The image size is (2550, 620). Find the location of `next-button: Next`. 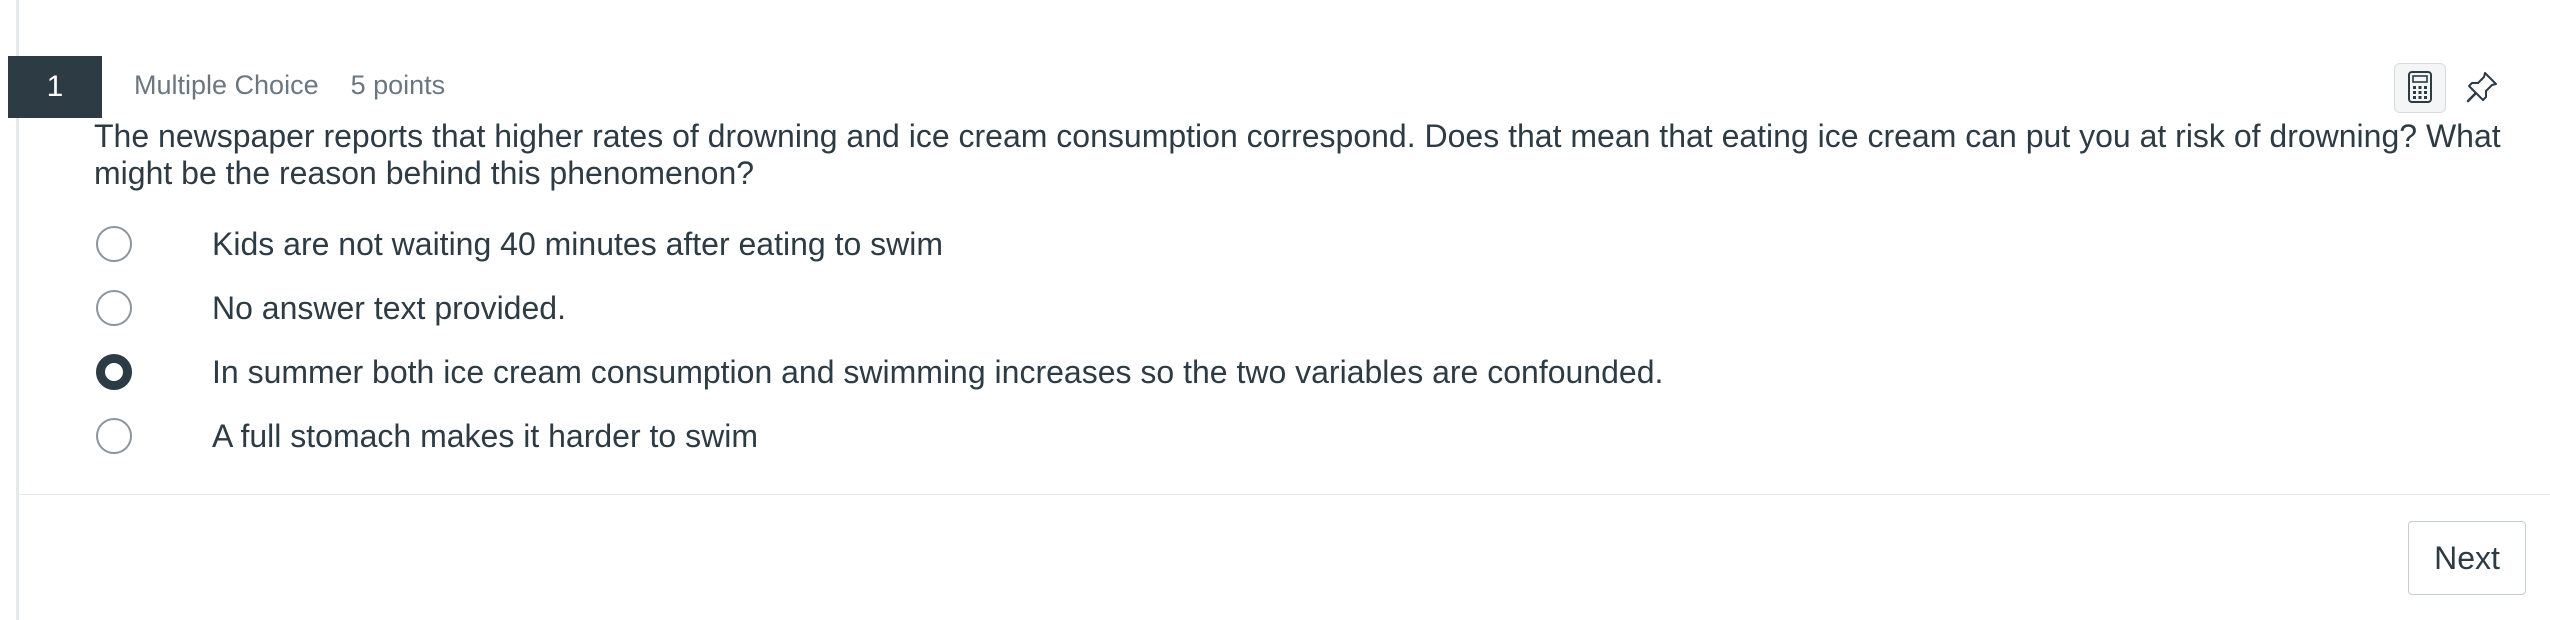

next-button: Next is located at coordinates (2467, 558).